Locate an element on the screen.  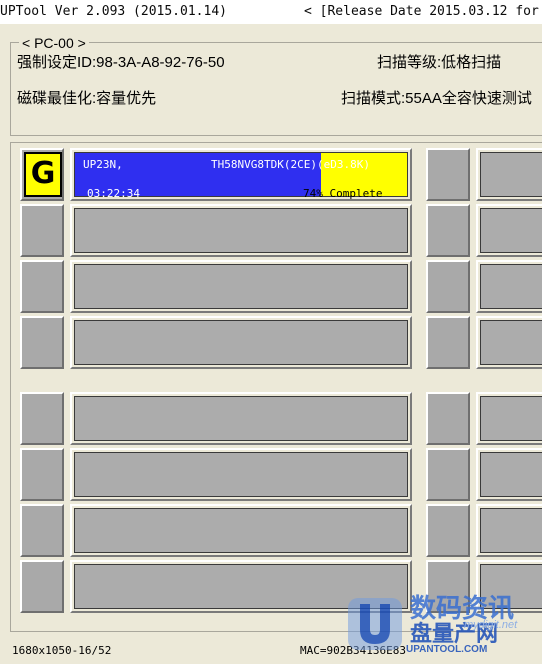
port-7-inner is located at coordinates (241, 530).